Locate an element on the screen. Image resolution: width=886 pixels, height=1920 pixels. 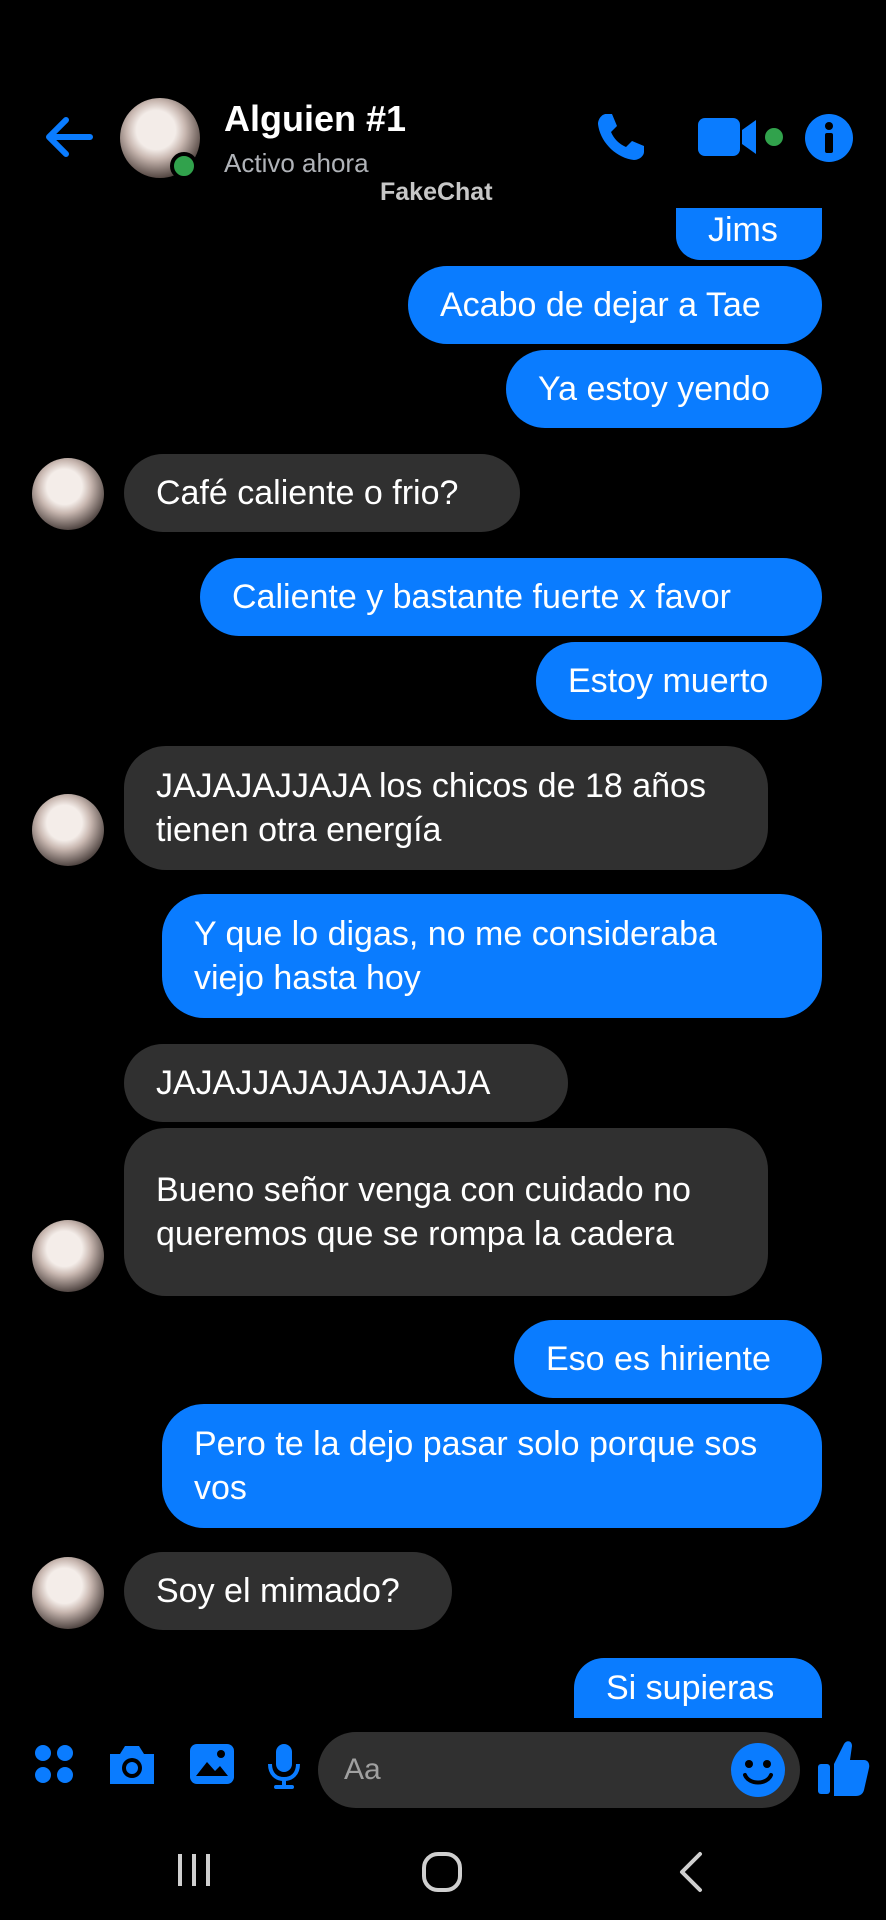
message-outgoing: Jims is located at coordinates (749, 234).